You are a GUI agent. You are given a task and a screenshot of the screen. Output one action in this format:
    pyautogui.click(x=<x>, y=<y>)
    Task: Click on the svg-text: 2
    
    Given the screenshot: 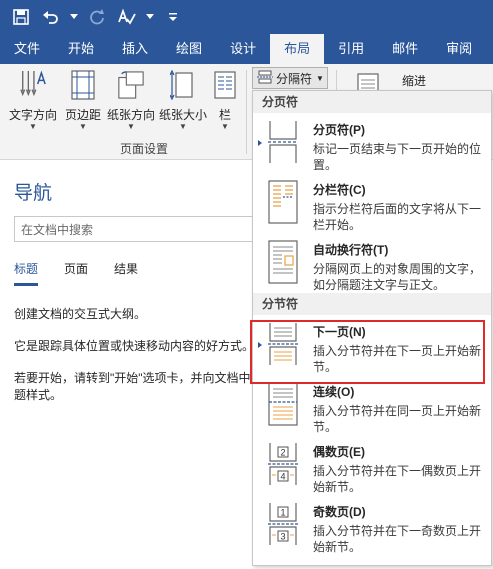 What is the action you would take?
    pyautogui.click(x=282, y=453)
    